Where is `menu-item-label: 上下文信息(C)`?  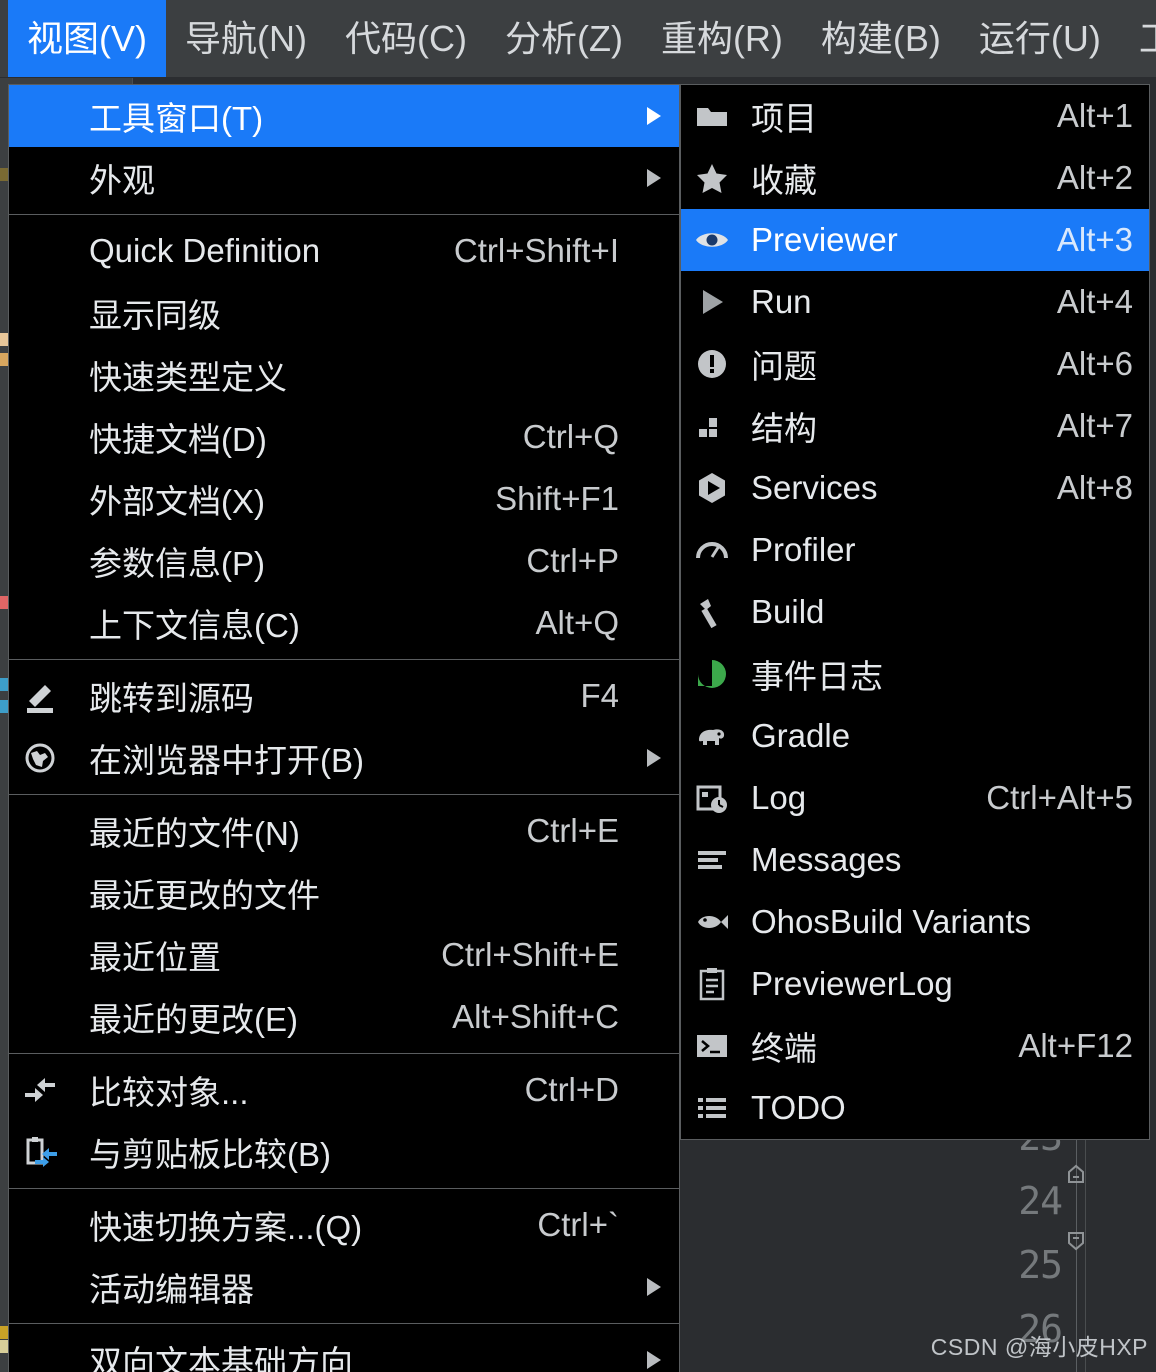 menu-item-label: 上下文信息(C) is located at coordinates (194, 625).